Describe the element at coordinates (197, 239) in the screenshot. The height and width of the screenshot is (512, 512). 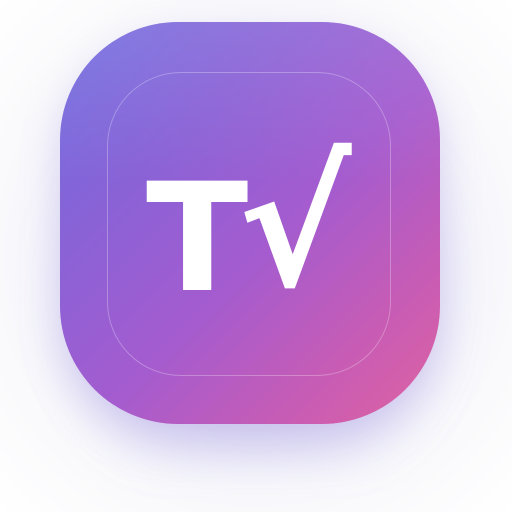
I see `logo-letter-t: T` at that location.